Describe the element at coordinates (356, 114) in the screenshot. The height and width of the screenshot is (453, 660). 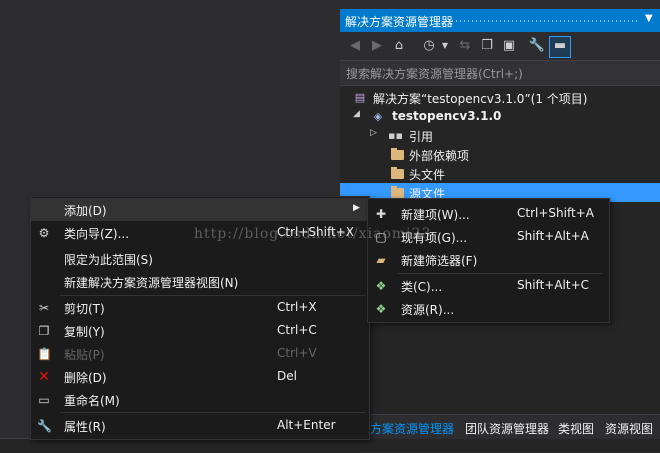
I see `expanded-arrow-icon: ◢` at that location.